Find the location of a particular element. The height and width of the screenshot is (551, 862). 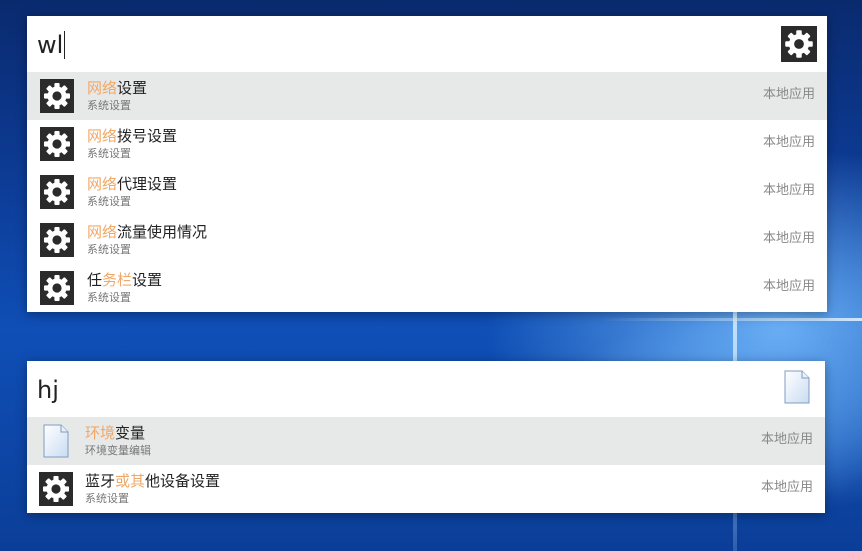

result-title: 网络拨号设置 is located at coordinates (132, 136).